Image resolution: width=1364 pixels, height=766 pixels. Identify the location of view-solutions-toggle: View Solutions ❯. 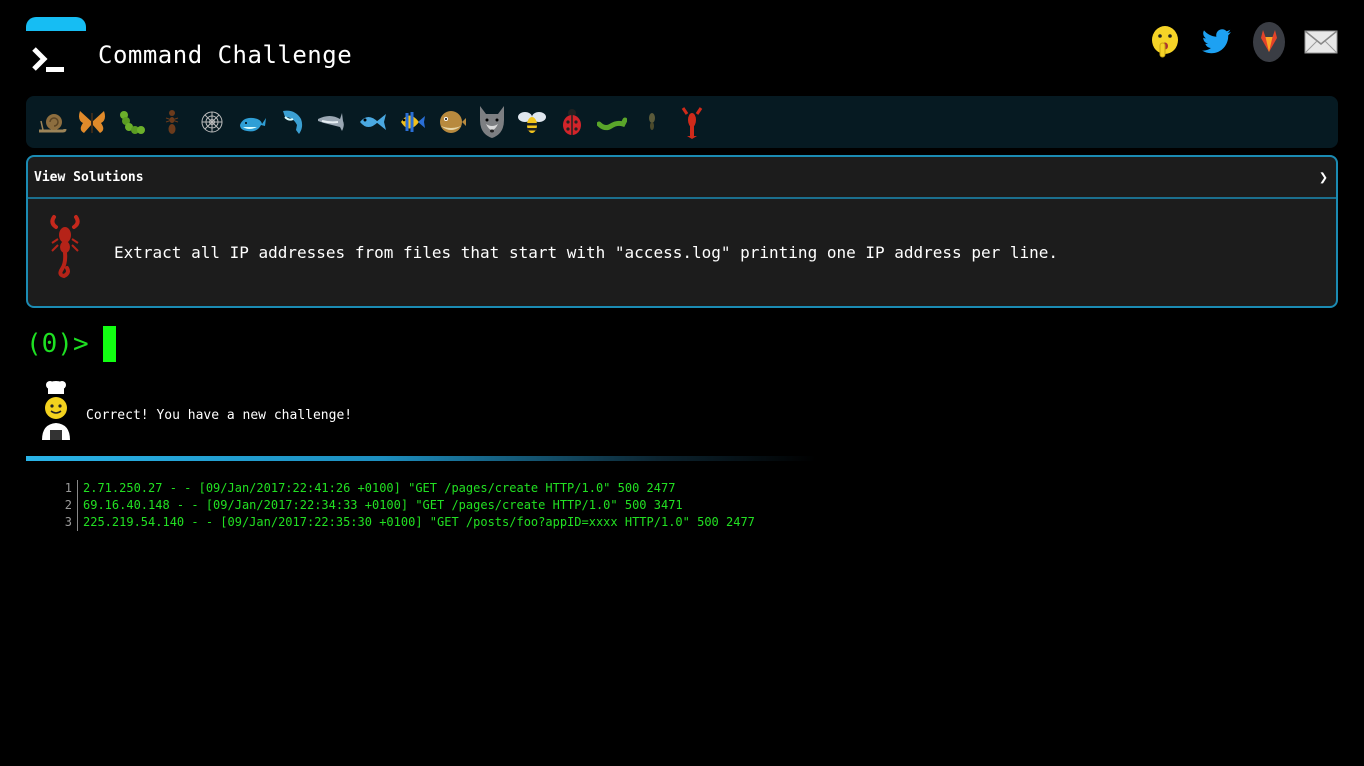
(682, 178).